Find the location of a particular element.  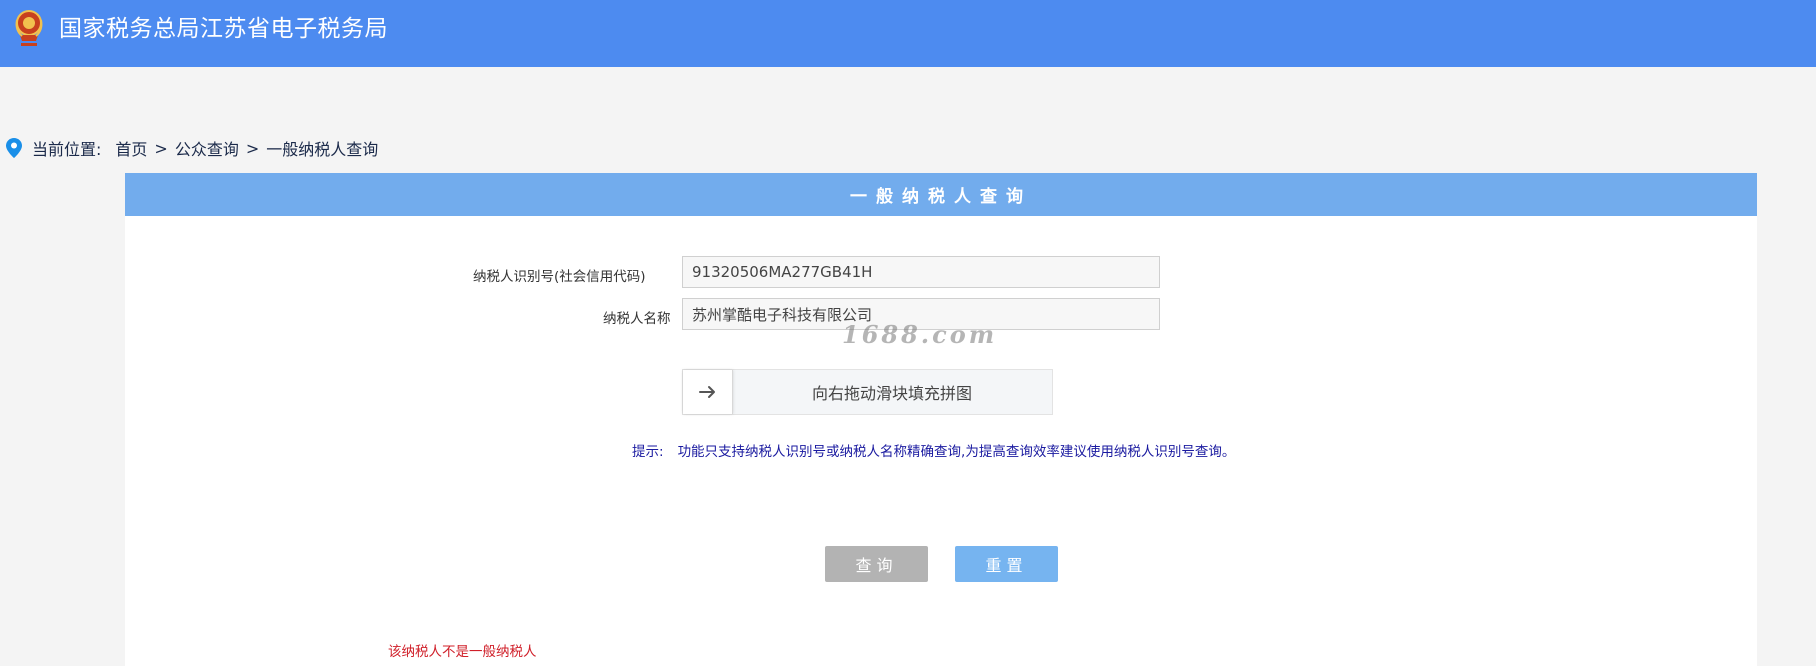

watermark-text: 1688.com is located at coordinates (920, 334).